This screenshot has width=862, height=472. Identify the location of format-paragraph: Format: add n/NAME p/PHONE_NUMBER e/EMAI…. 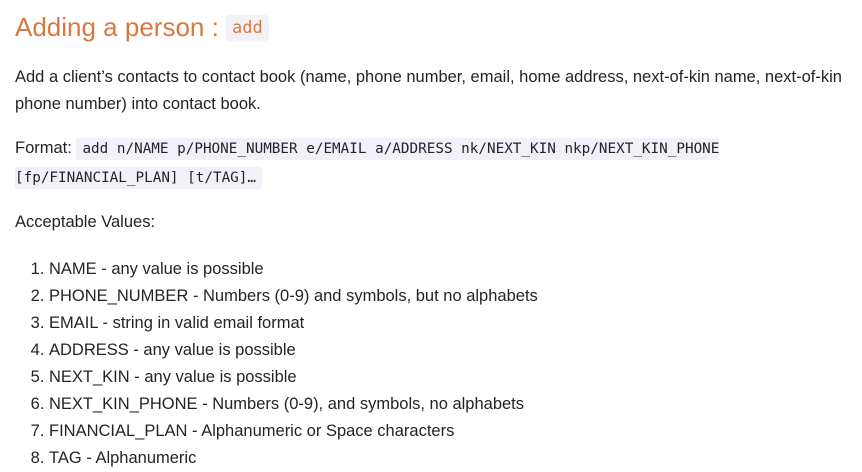
(430, 163).